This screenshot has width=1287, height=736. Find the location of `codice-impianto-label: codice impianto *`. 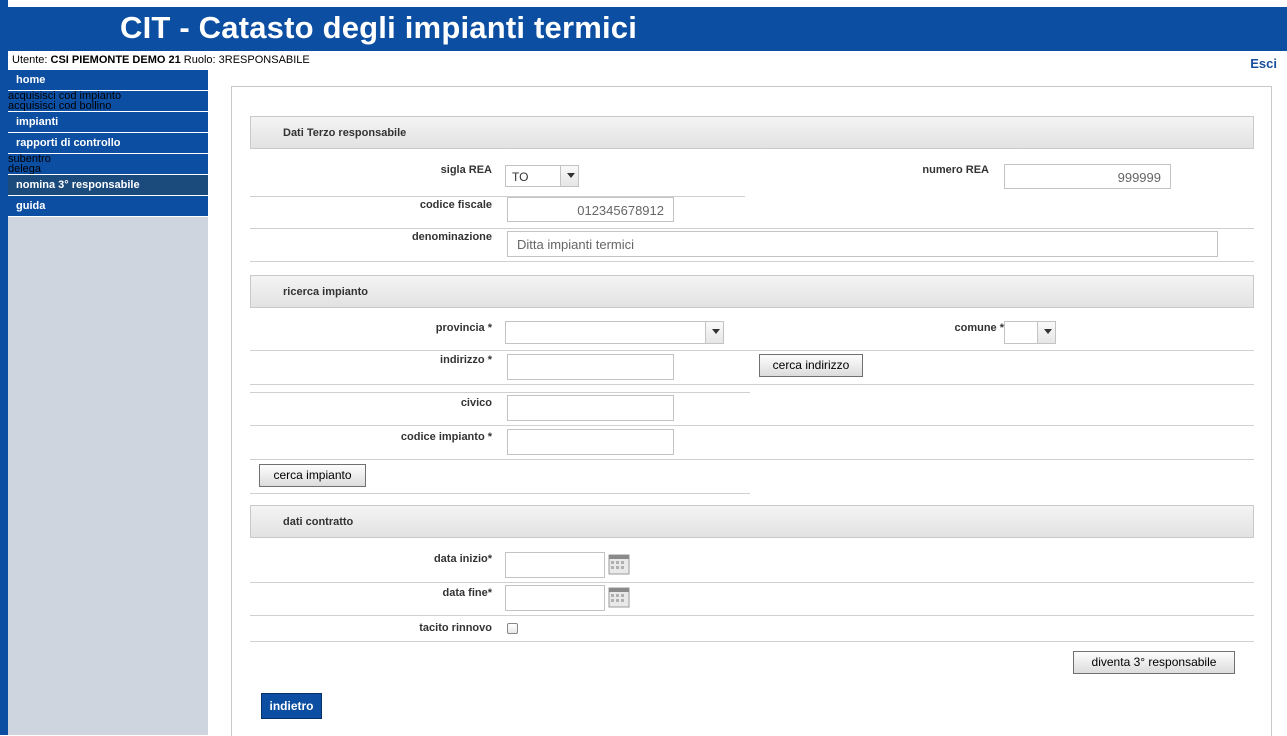

codice-impianto-label: codice impianto * is located at coordinates (446, 437).